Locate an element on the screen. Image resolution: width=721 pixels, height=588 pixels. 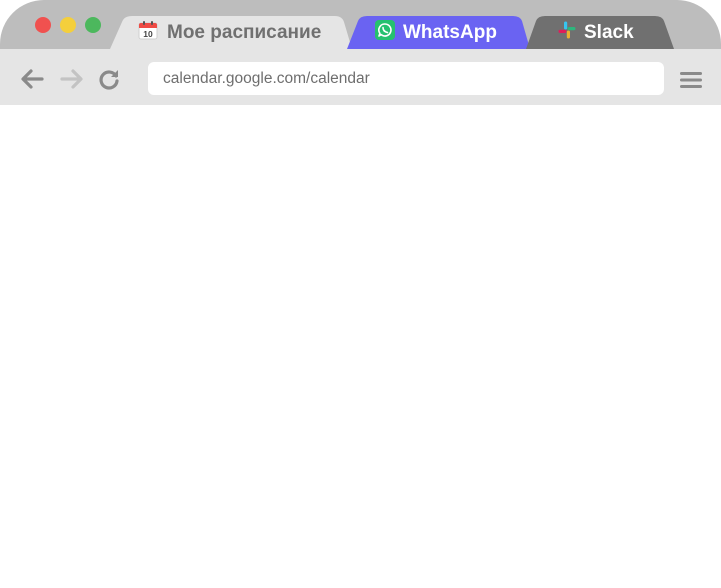
forward-button is located at coordinates (72, 79).